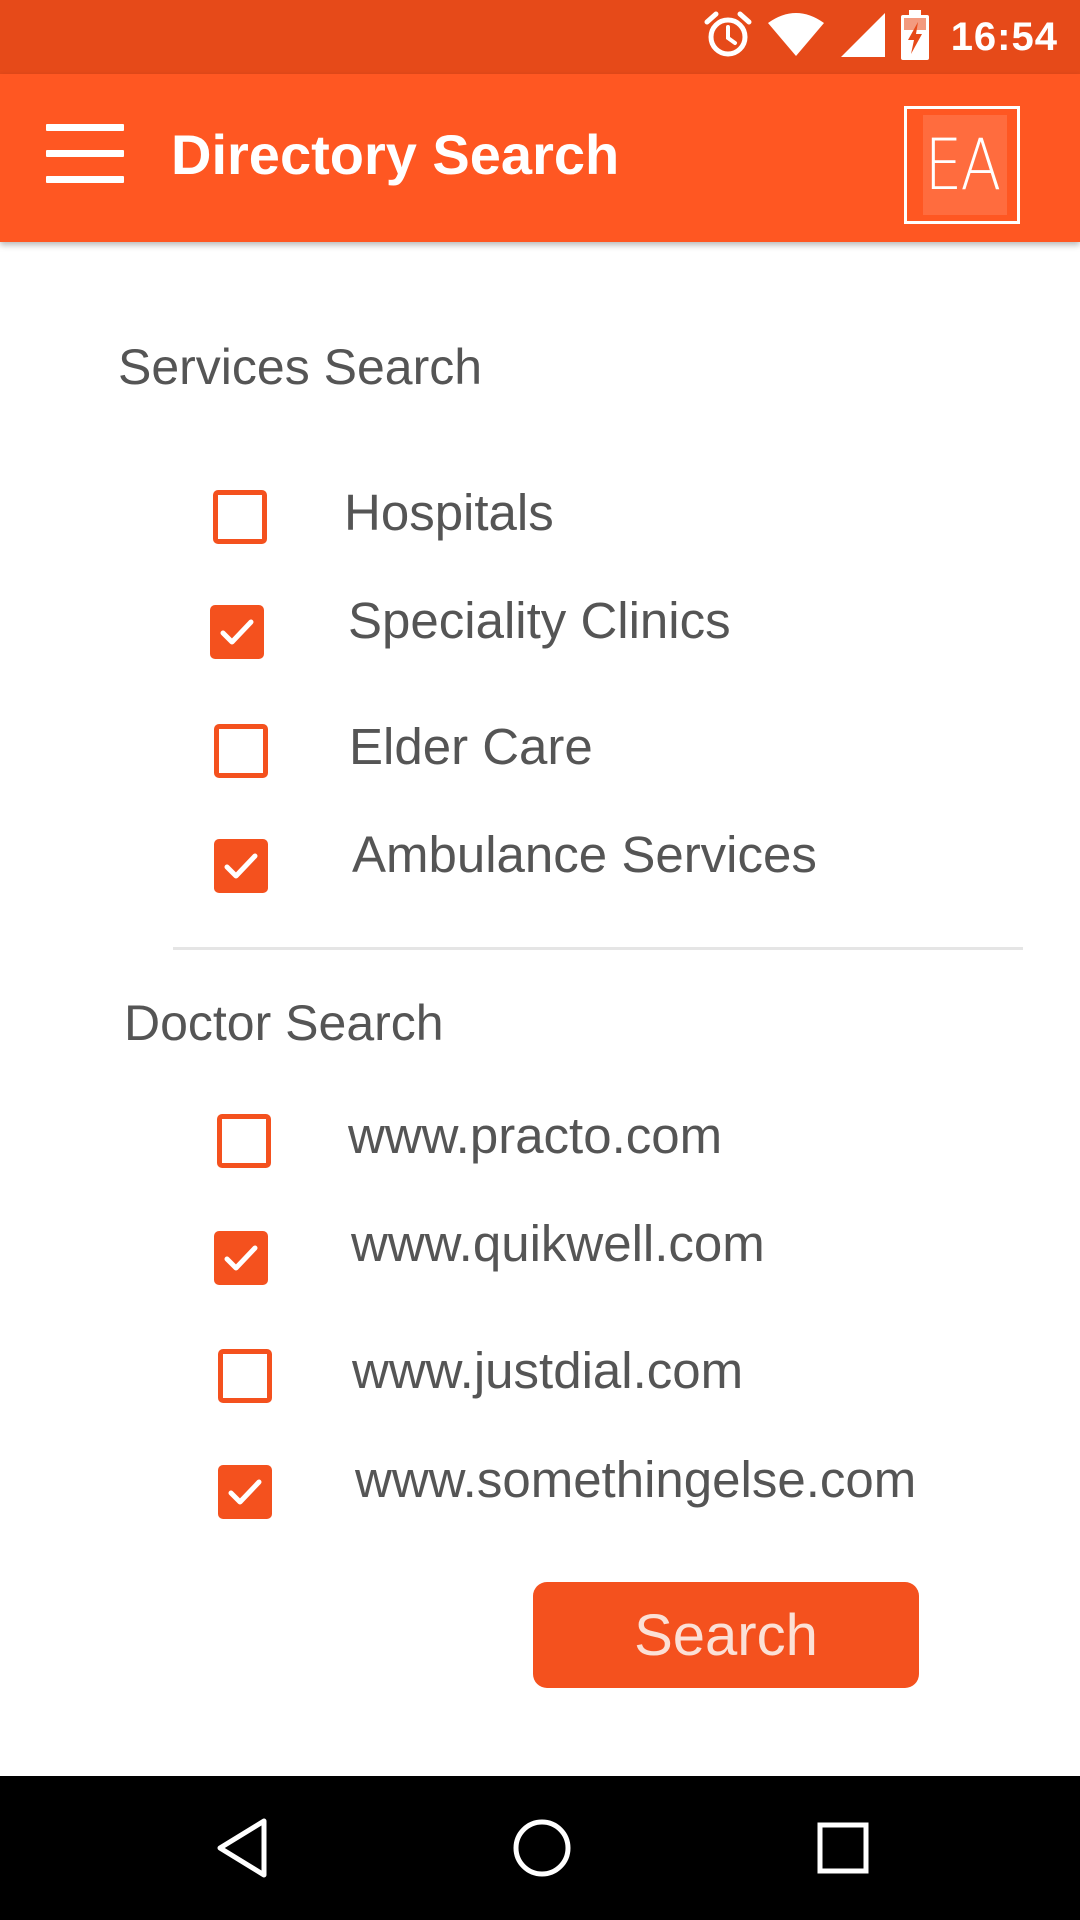 This screenshot has height=1920, width=1080. I want to click on speciality-clinics-label: Speciality Clinics, so click(539, 620).